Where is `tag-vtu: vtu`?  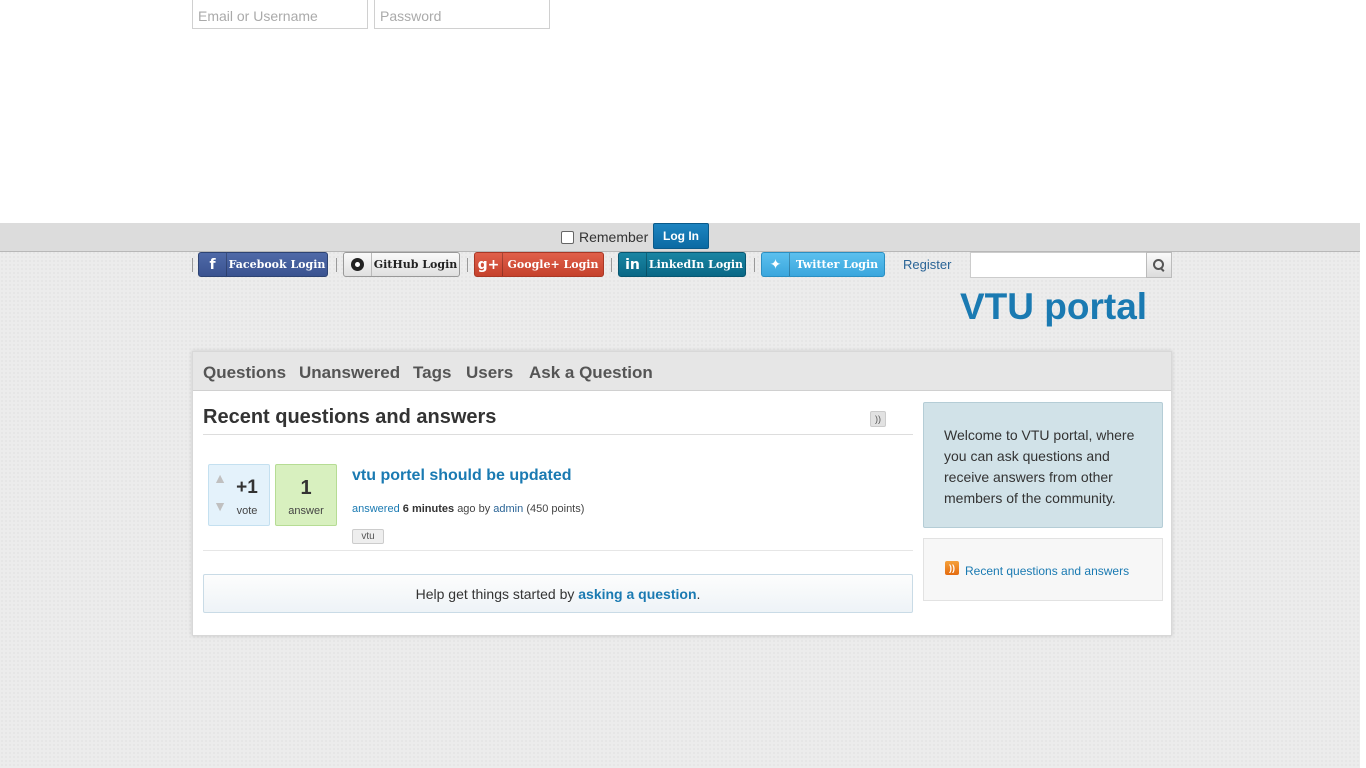 tag-vtu: vtu is located at coordinates (368, 536).